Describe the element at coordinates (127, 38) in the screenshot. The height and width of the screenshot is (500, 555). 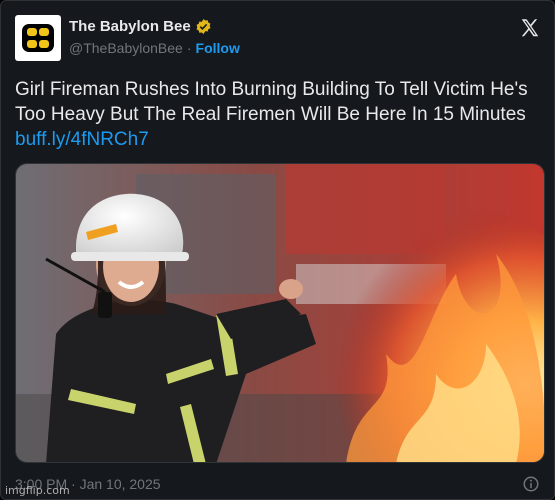
I see `tweet-header: The Babylon Bee @TheBabylonBee · Follow` at that location.